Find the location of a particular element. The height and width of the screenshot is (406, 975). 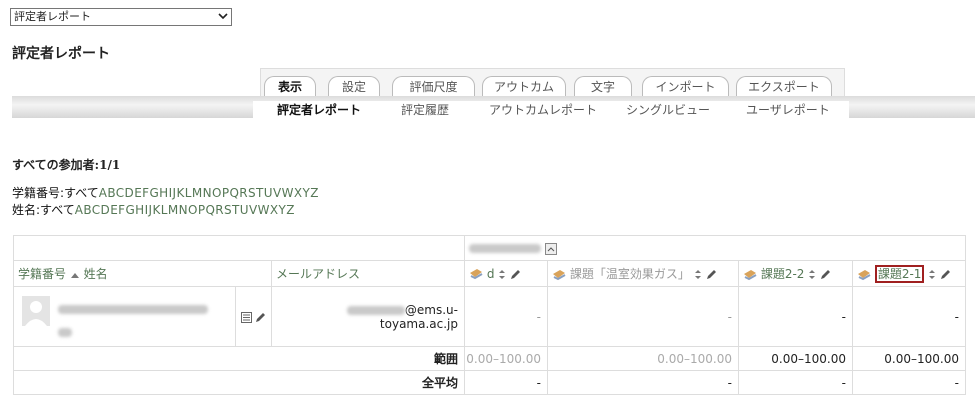

tab-outcomes: アウトカム is located at coordinates (524, 86).